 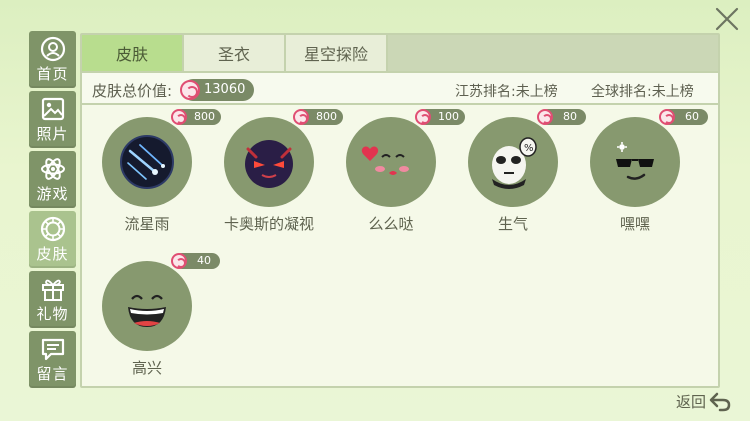 I want to click on global-rank: 全球排名:未上榜, so click(x=642, y=92).